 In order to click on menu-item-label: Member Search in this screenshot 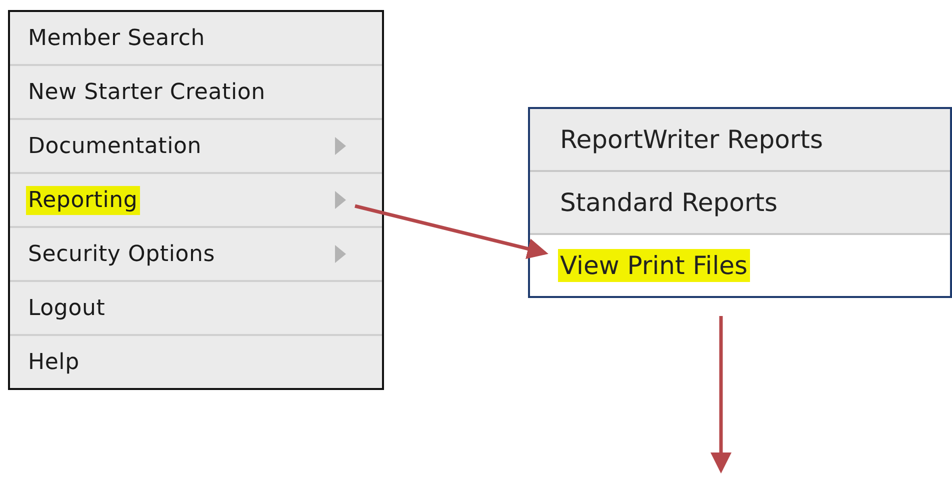, I will do `click(116, 38)`.